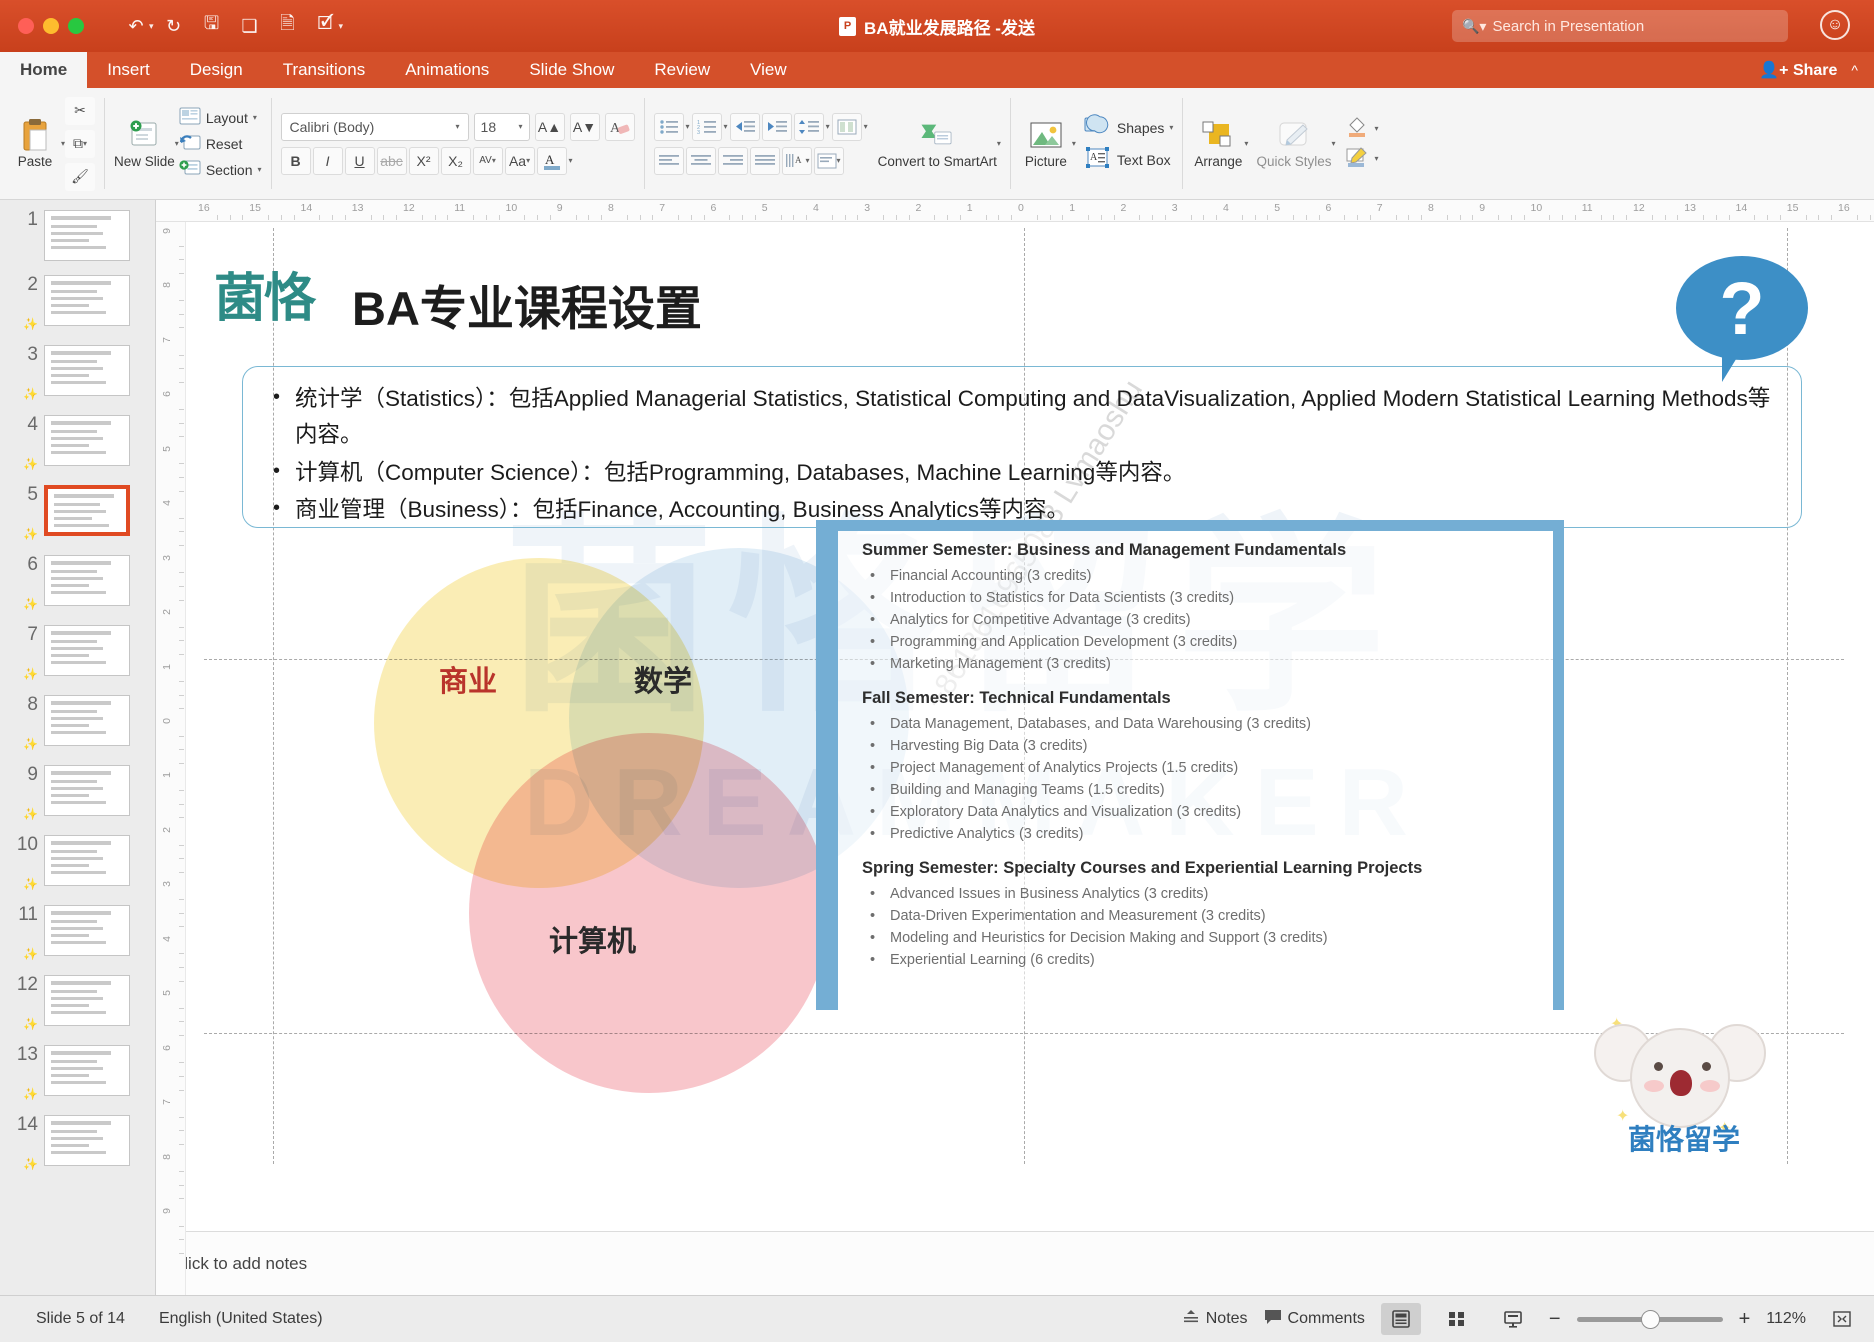 The height and width of the screenshot is (1342, 1874). I want to click on reset-button: Reset, so click(220, 143).